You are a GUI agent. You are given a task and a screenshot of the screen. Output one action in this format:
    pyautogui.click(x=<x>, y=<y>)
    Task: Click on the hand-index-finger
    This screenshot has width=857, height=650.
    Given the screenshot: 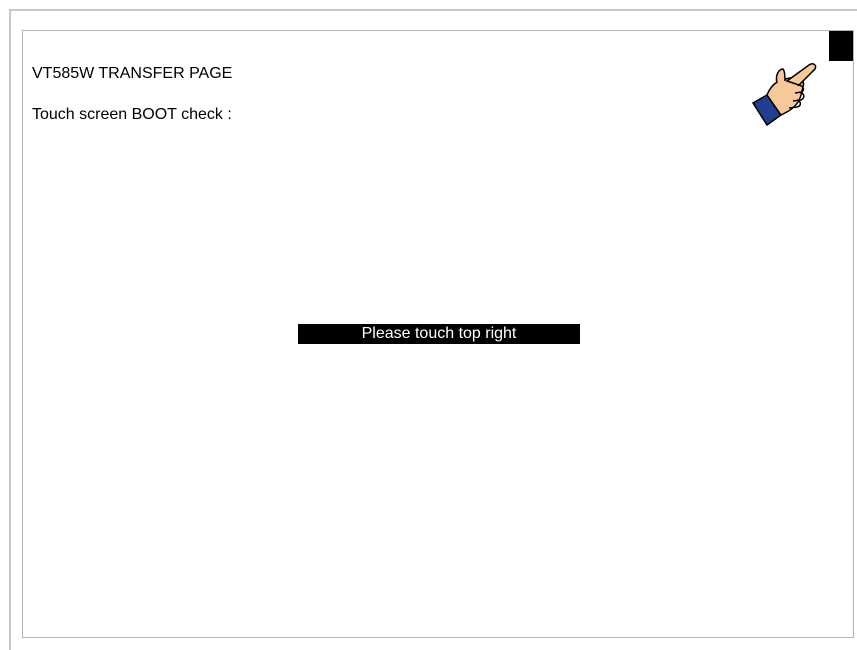 What is the action you would take?
    pyautogui.click(x=801, y=74)
    